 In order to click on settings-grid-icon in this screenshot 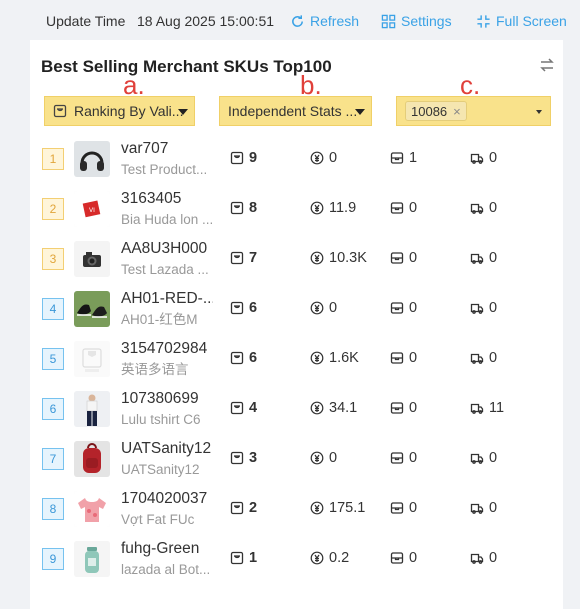, I will do `click(388, 21)`.